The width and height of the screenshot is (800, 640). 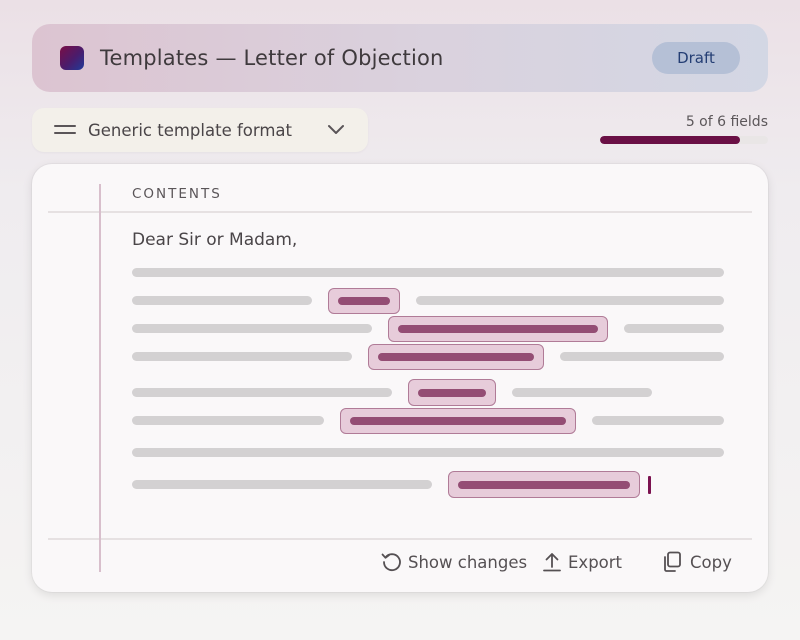 I want to click on template-format-dropdown: Generic template format, so click(x=200, y=130).